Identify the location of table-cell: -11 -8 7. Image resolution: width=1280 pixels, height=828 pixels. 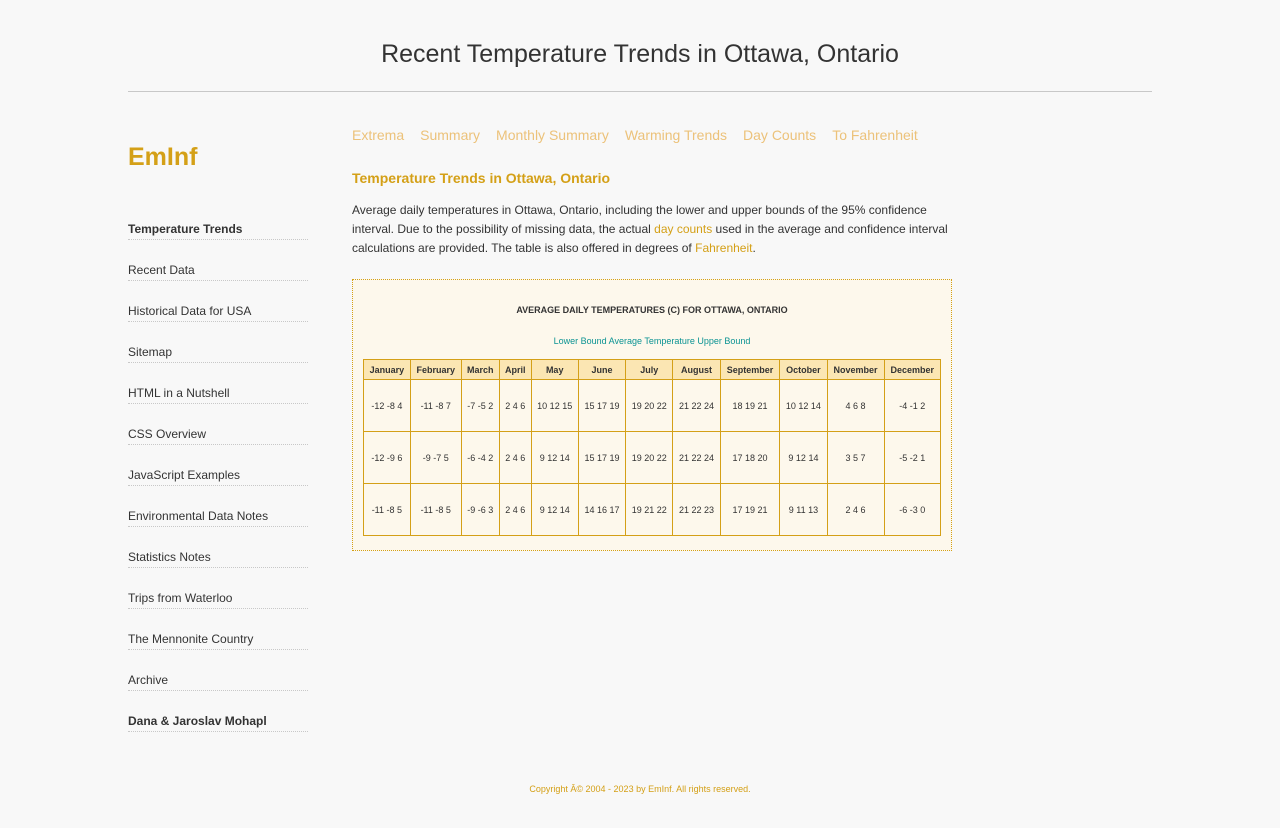
(435, 405).